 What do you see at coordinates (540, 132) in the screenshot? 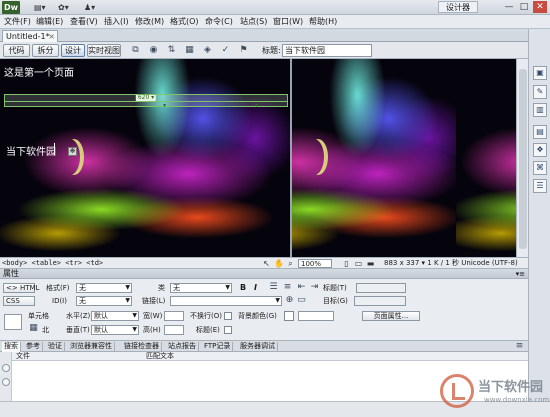
I see `files-panel-icon: ▤` at bounding box center [540, 132].